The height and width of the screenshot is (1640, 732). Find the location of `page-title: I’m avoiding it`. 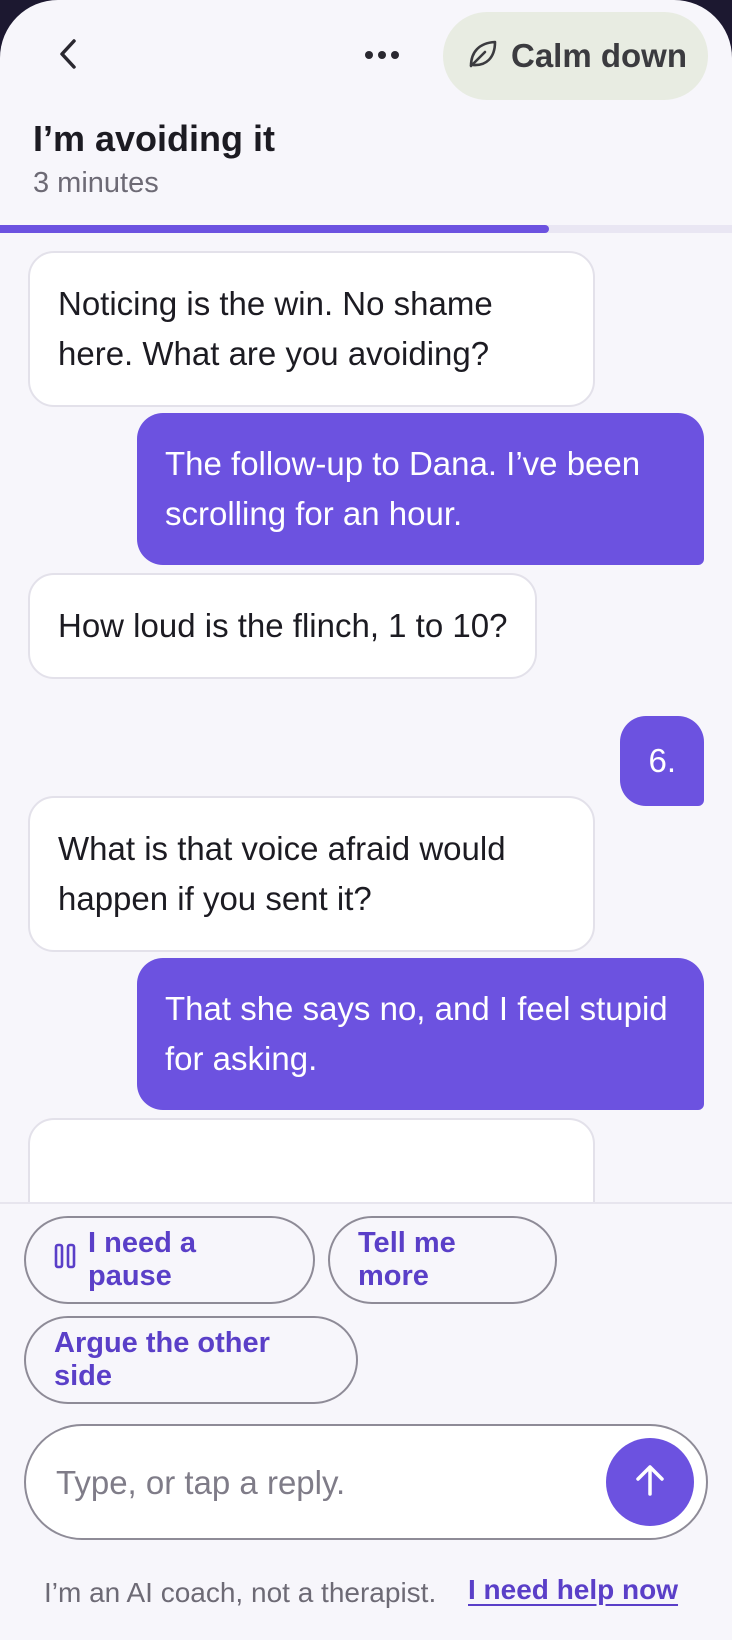

page-title: I’m avoiding it is located at coordinates (154, 138).